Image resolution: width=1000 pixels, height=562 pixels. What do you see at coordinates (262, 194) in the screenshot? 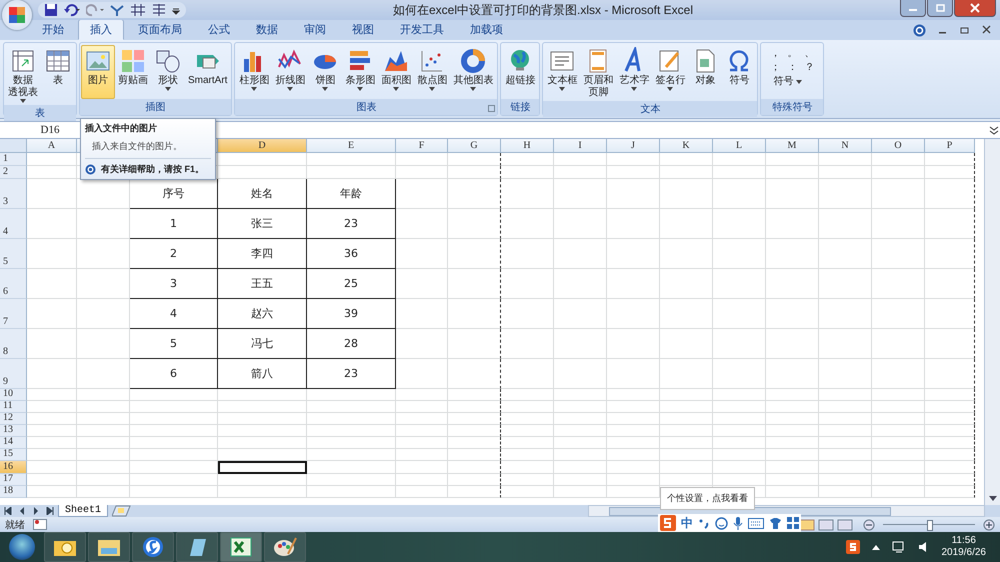
I see `table-cell: 姓名` at bounding box center [262, 194].